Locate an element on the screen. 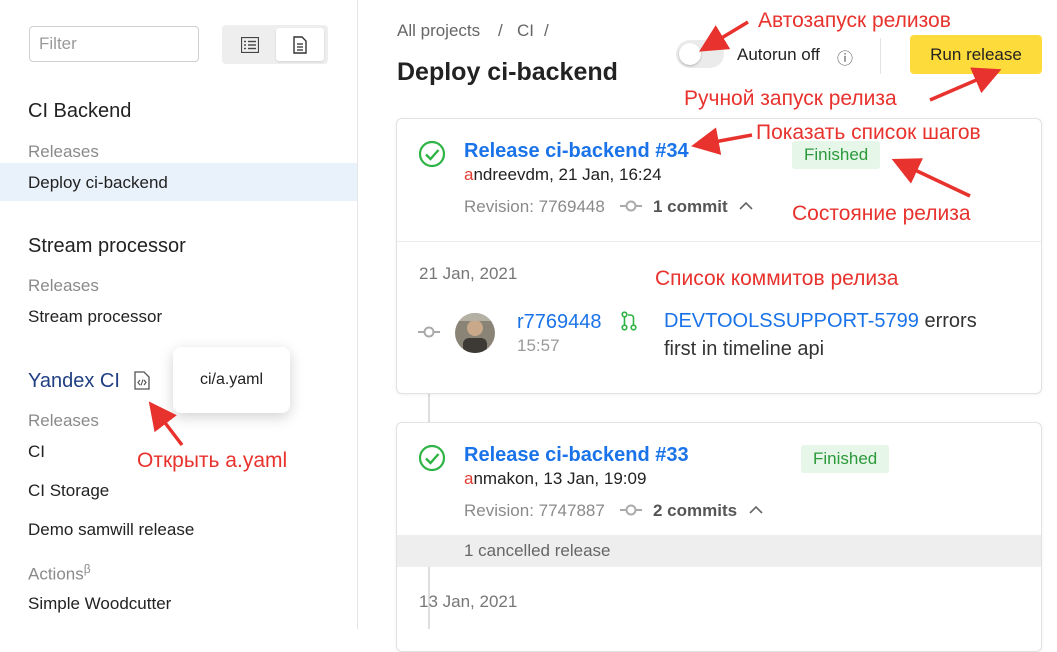 This screenshot has height=652, width=1057. arrow-autorun is located at coordinates (724, 36).